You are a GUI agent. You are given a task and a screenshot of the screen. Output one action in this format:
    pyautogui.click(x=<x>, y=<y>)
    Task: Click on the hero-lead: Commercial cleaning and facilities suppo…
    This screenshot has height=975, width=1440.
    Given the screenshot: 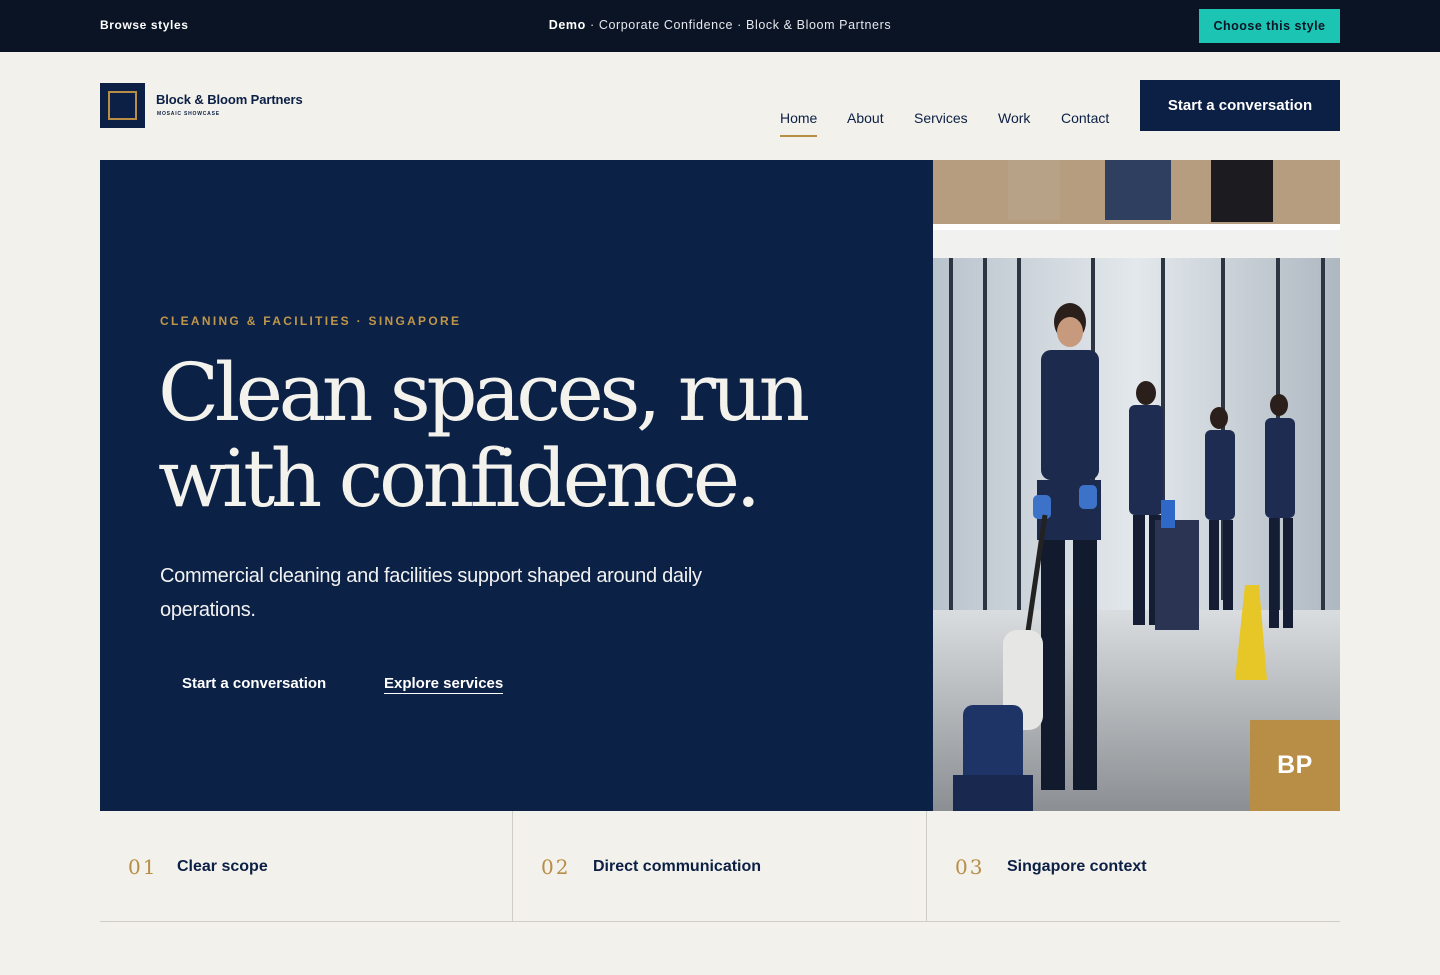 What is the action you would take?
    pyautogui.click(x=431, y=593)
    